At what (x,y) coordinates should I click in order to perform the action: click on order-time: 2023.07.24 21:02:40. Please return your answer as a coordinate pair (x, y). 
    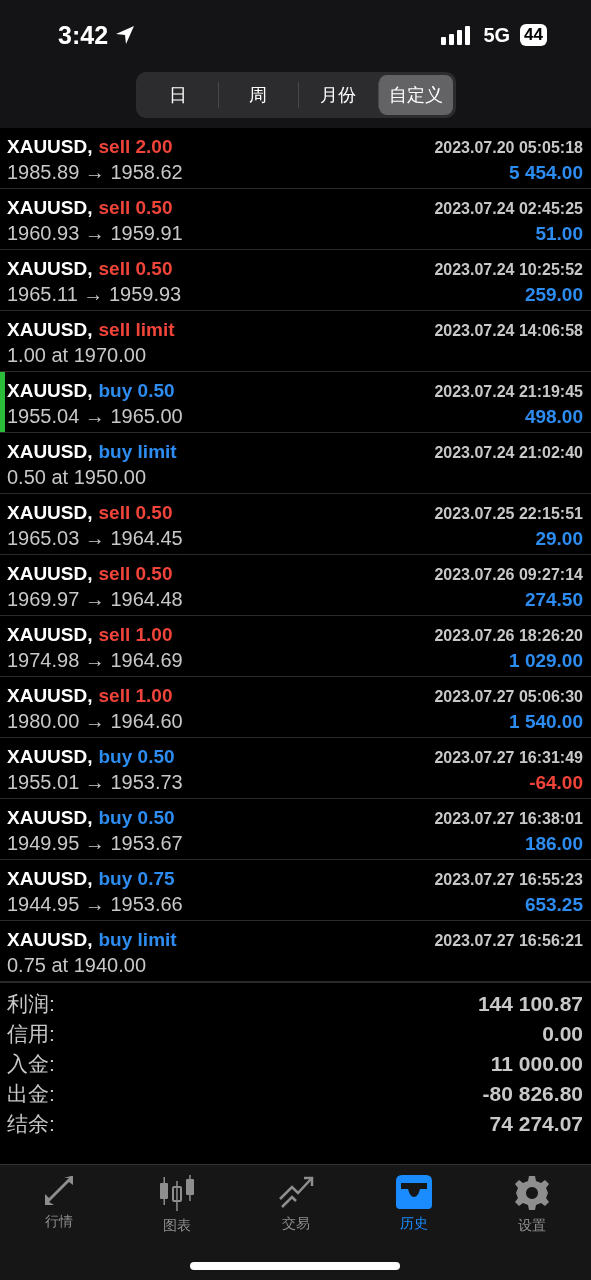
    Looking at the image, I should click on (508, 453).